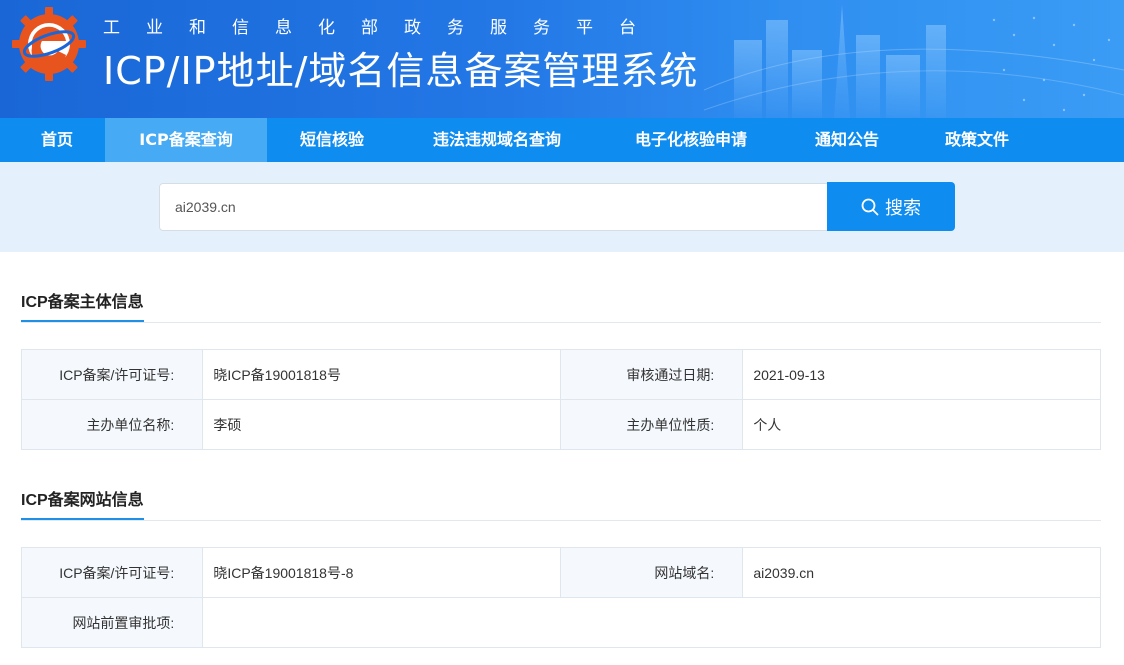 The height and width of the screenshot is (665, 1124). I want to click on field-label: 网站域名:, so click(651, 572).